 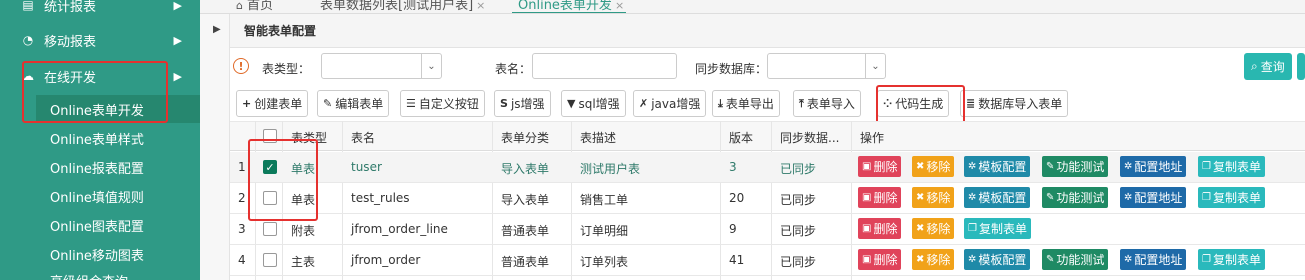 What do you see at coordinates (353, 103) in the screenshot?
I see `edit-form-button: ✎ 编辑表单` at bounding box center [353, 103].